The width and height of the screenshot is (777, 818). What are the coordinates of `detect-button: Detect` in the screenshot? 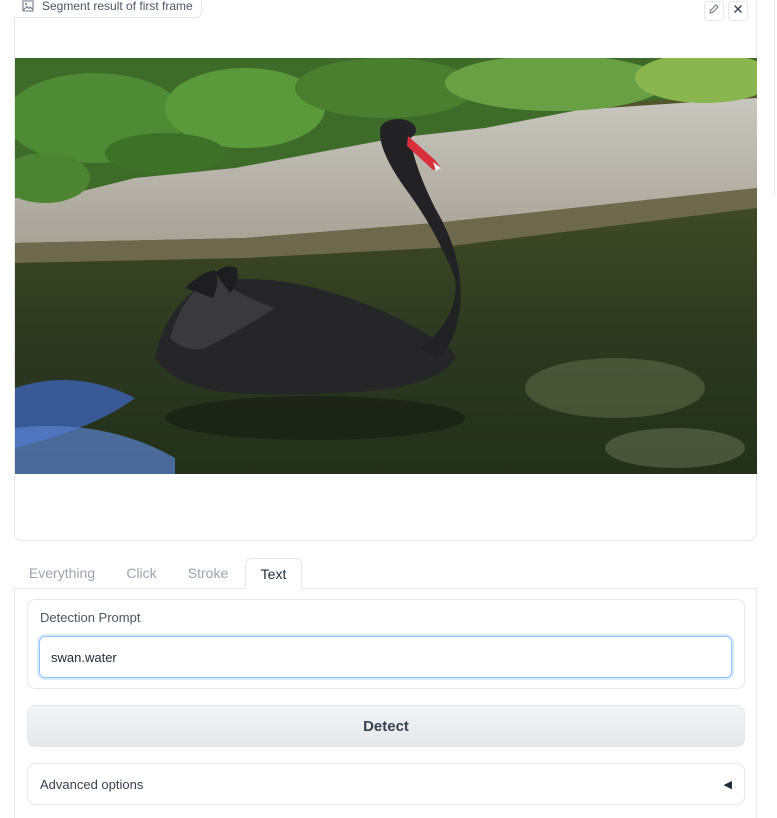 It's located at (386, 726).